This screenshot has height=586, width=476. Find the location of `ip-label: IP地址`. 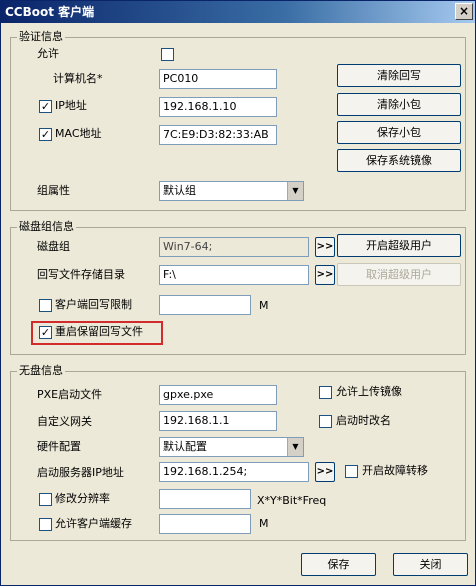

ip-label: IP地址 is located at coordinates (71, 105).